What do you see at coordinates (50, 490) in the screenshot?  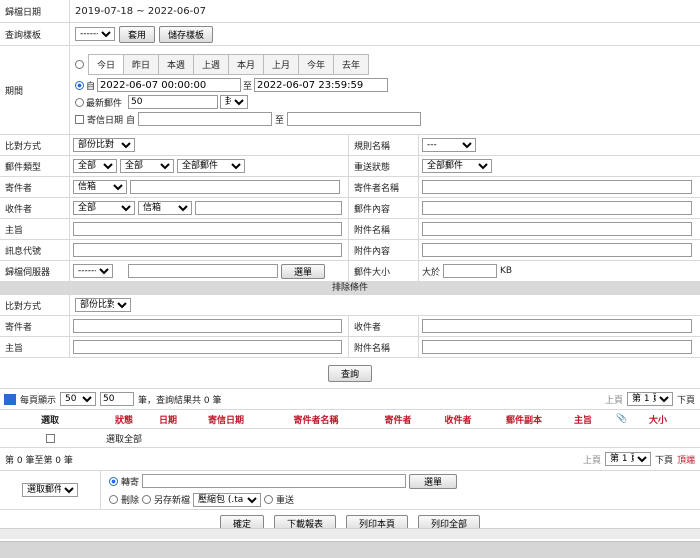 I see `select-mail-dropdown: 選取郵件` at bounding box center [50, 490].